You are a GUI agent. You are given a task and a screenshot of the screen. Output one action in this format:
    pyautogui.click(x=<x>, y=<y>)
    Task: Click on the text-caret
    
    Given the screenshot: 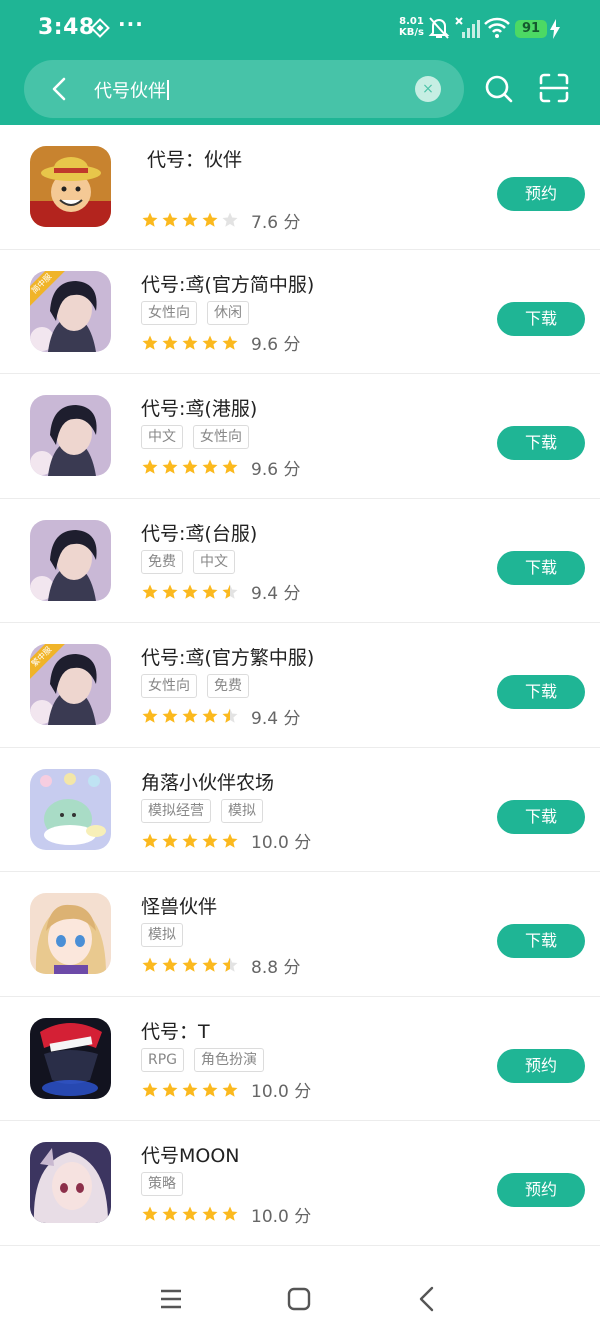 What is the action you would take?
    pyautogui.click(x=168, y=90)
    